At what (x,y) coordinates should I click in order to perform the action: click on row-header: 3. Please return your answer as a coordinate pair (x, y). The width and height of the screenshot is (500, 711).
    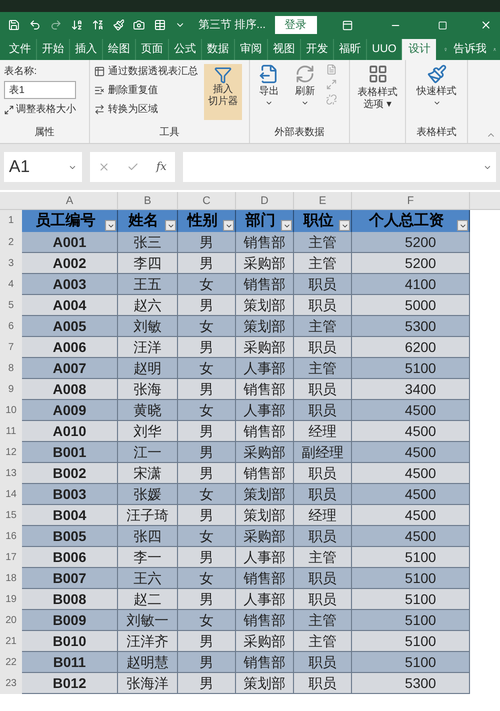
    Looking at the image, I should click on (11, 263).